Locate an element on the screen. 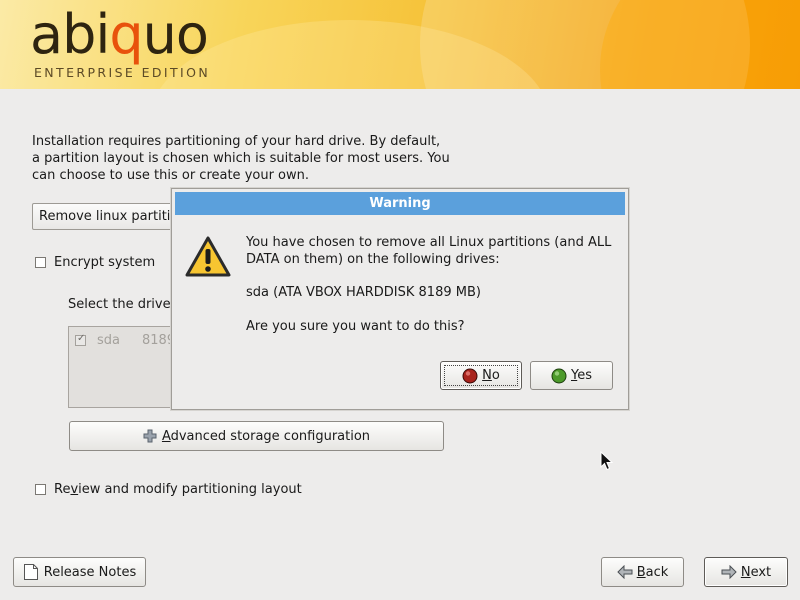 The height and width of the screenshot is (600, 800). back-label: Back is located at coordinates (652, 572).